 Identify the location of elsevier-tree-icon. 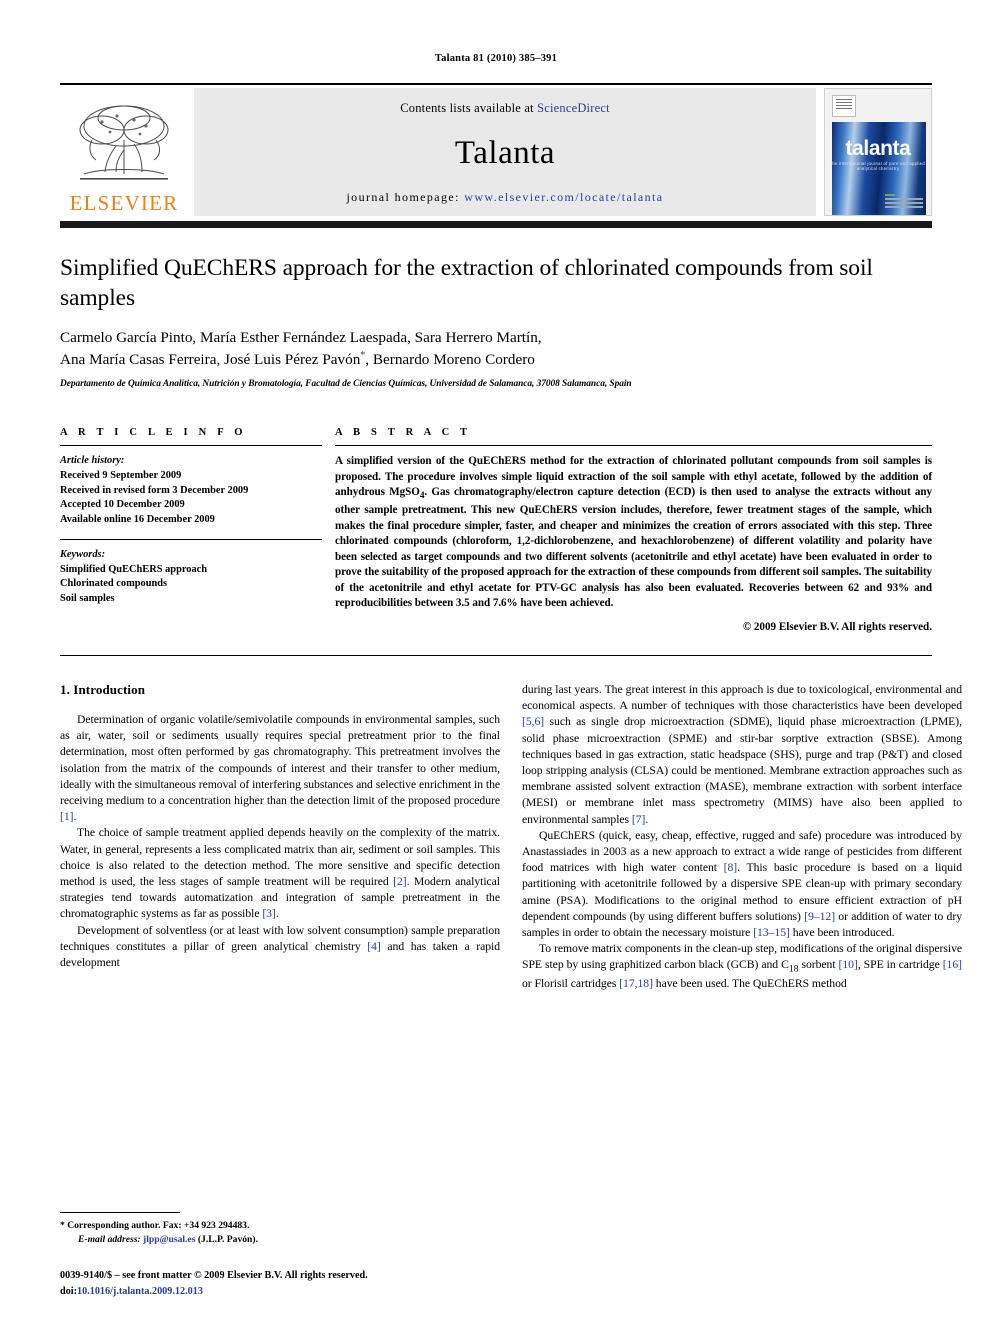
(124, 142).